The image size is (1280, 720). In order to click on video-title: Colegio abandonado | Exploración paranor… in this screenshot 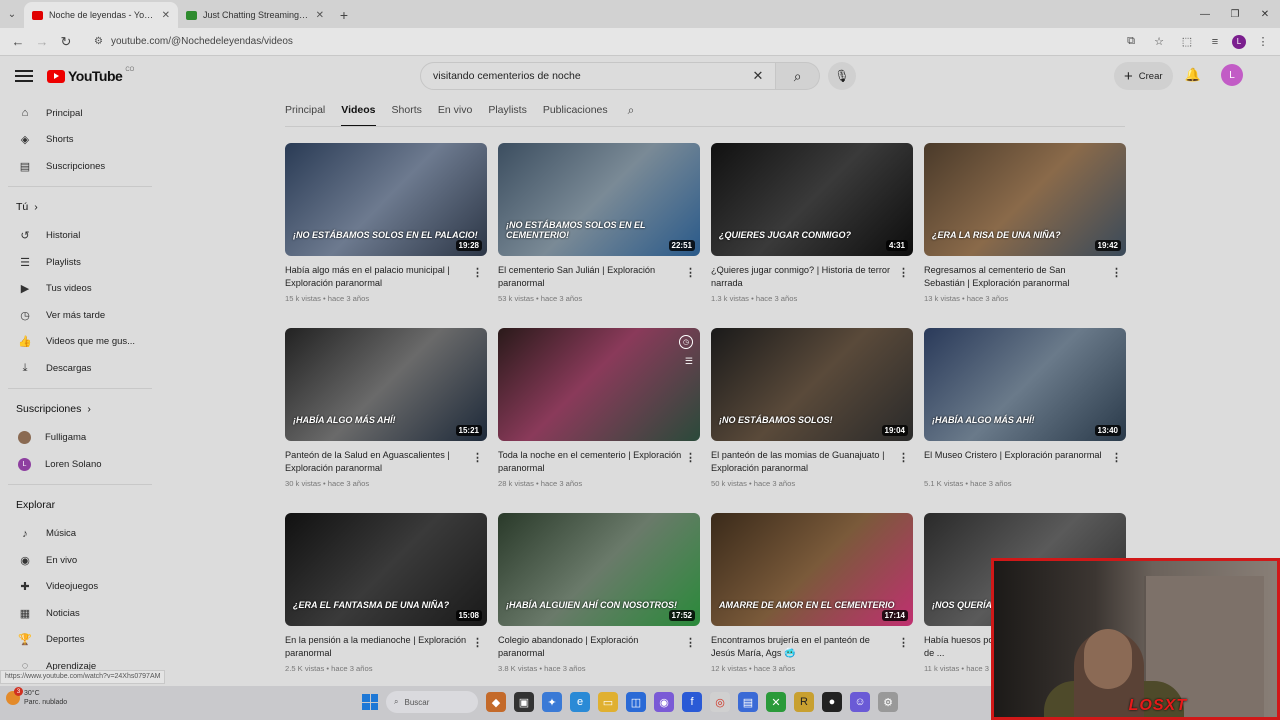, I will do `click(599, 647)`.